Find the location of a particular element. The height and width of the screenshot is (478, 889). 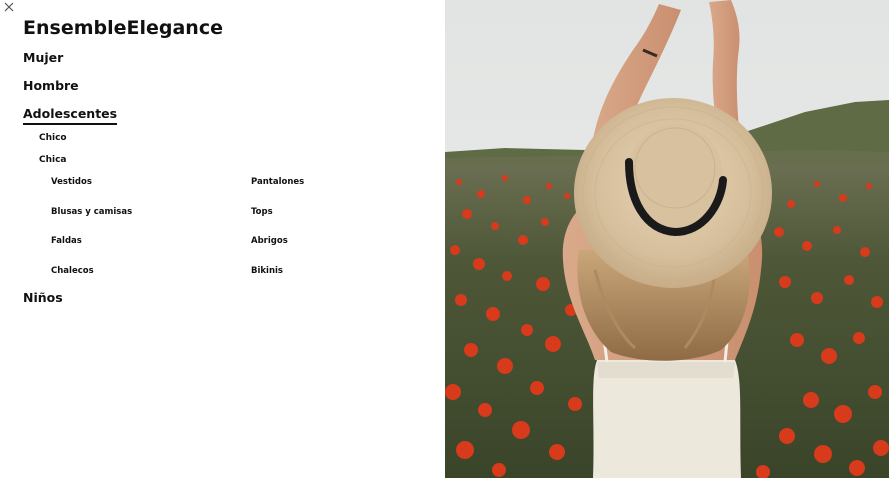

nav-item-hombre: Hombre is located at coordinates (51, 86).